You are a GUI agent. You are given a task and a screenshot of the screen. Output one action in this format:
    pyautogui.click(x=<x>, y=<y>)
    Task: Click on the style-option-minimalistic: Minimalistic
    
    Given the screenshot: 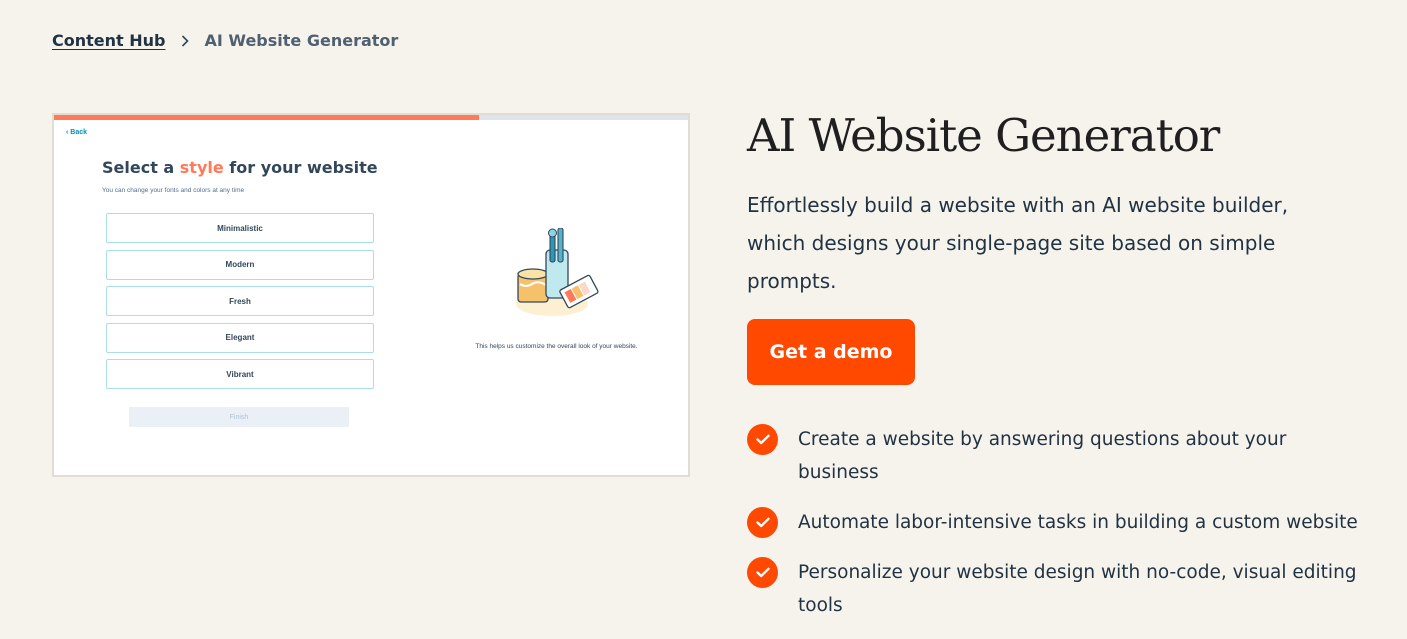 What is the action you would take?
    pyautogui.click(x=240, y=228)
    